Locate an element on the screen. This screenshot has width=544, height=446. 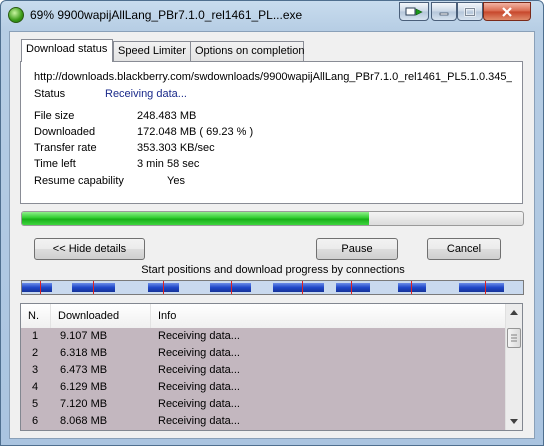
column-header-downloaded: Downloaded is located at coordinates (101, 316).